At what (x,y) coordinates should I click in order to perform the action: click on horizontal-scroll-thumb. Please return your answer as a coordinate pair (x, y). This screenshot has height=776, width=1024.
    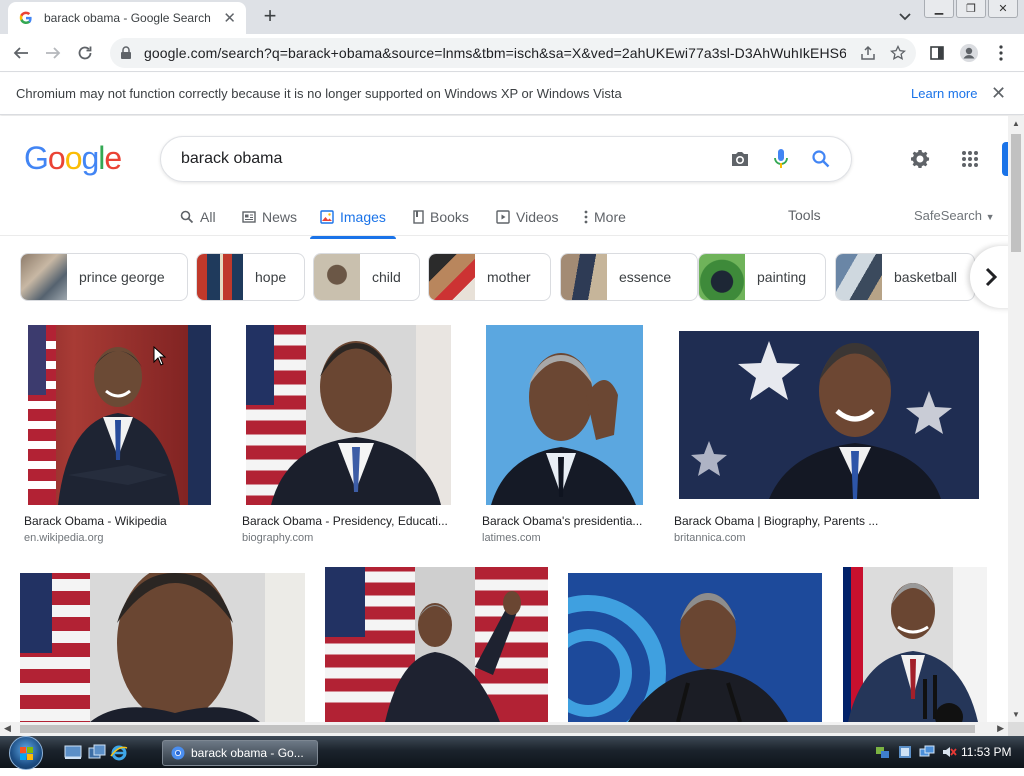
    Looking at the image, I should click on (497, 729).